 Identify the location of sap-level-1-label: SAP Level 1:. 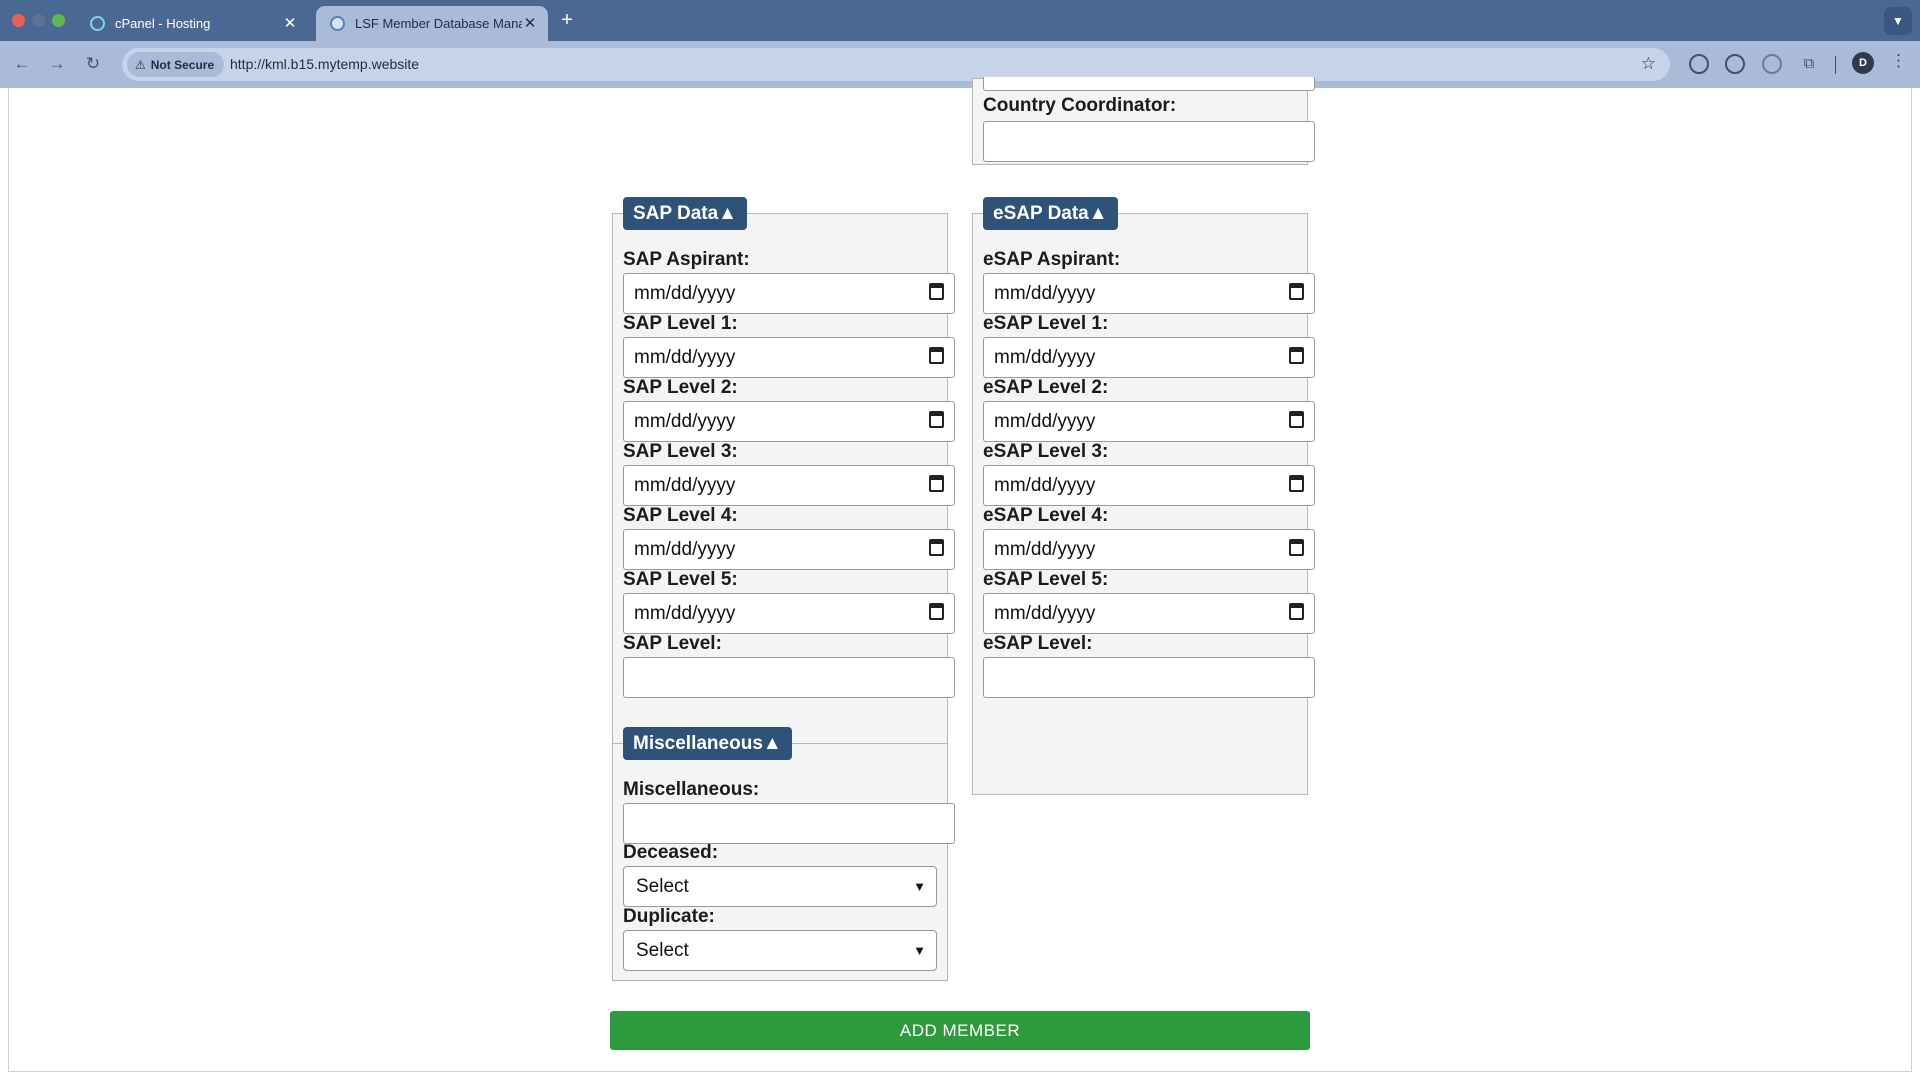
(680, 323).